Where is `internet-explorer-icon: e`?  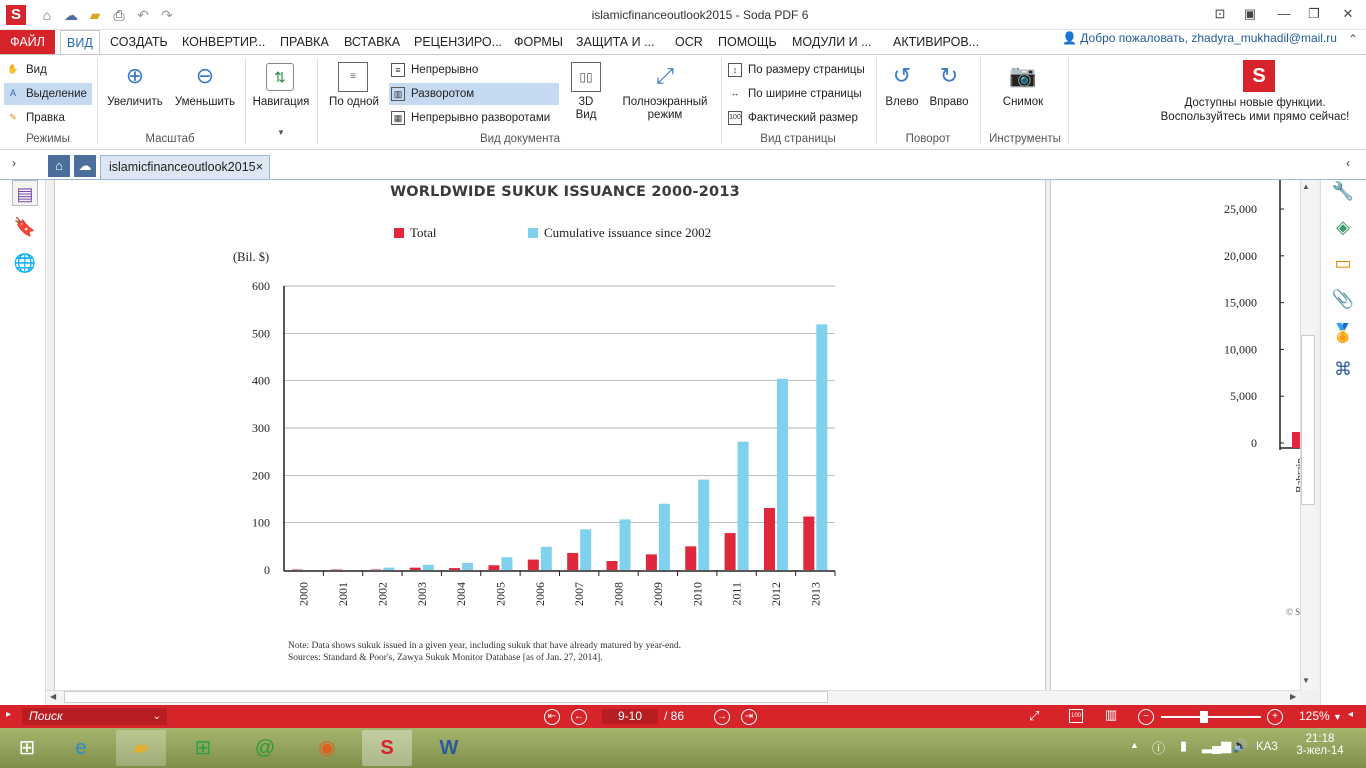
internet-explorer-icon: e is located at coordinates (81, 748).